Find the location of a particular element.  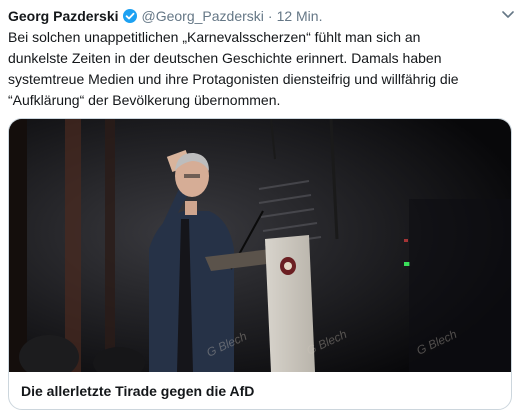

author-name: Georg Pazderski is located at coordinates (63, 16).